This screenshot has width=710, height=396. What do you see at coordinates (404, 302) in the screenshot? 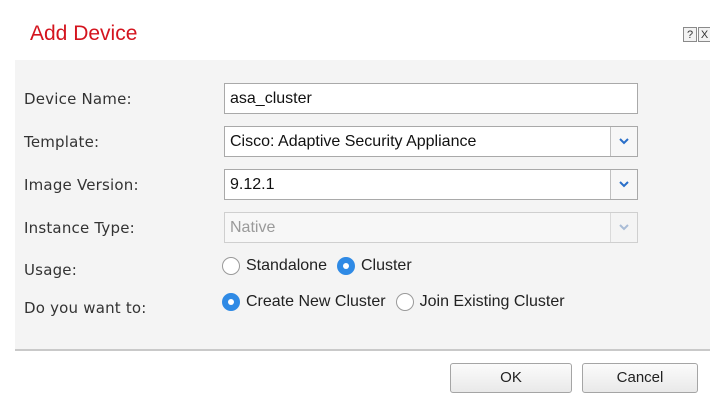
I see `join-existing-cluster-radio` at bounding box center [404, 302].